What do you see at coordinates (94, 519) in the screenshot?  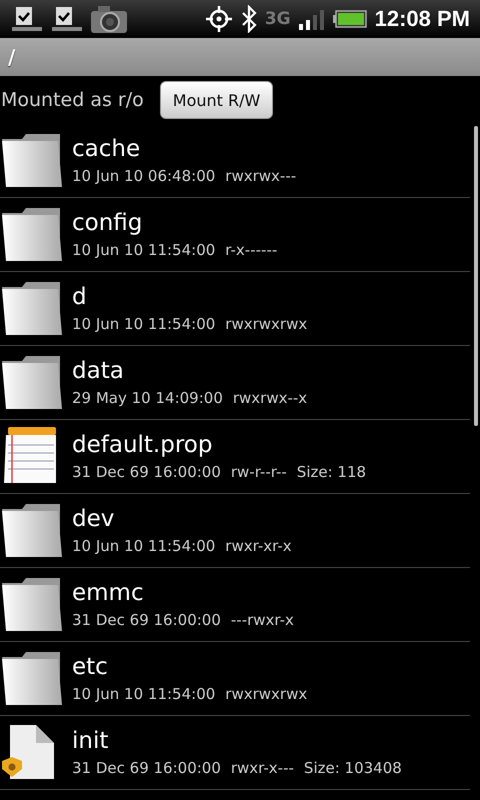 I see `file-name: dev` at bounding box center [94, 519].